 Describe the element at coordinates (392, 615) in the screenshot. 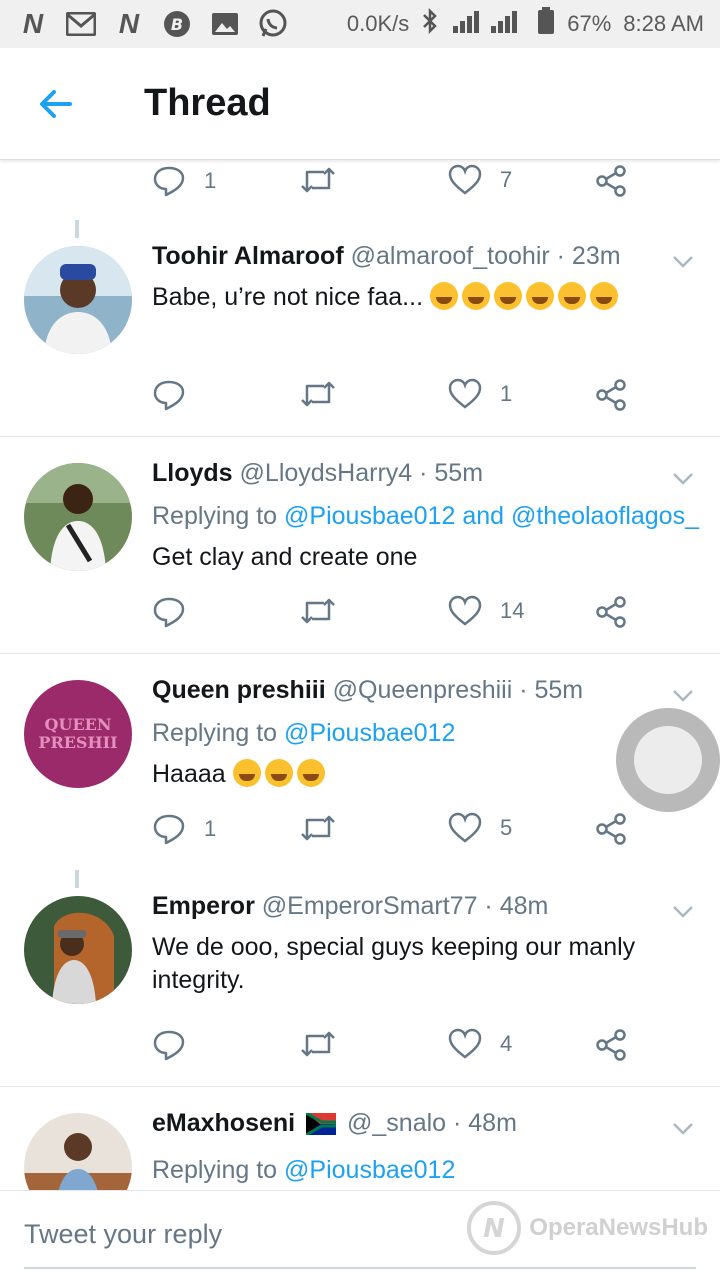

I see `tweet-actions: 14` at that location.